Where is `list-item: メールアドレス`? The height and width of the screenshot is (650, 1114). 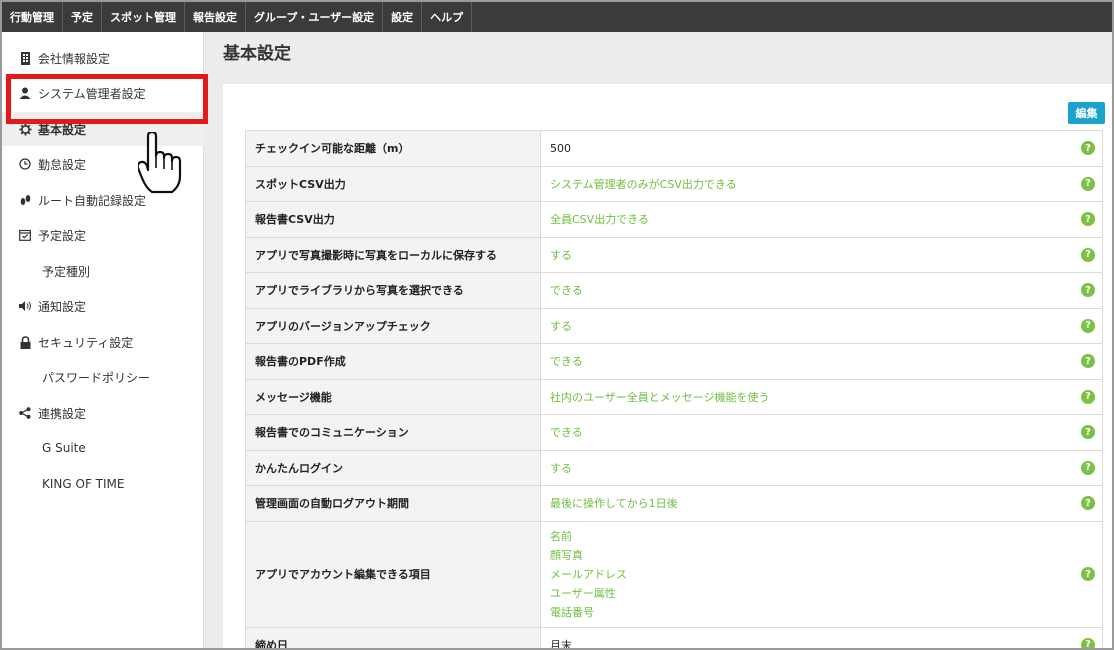
list-item: メールアドレス is located at coordinates (588, 574).